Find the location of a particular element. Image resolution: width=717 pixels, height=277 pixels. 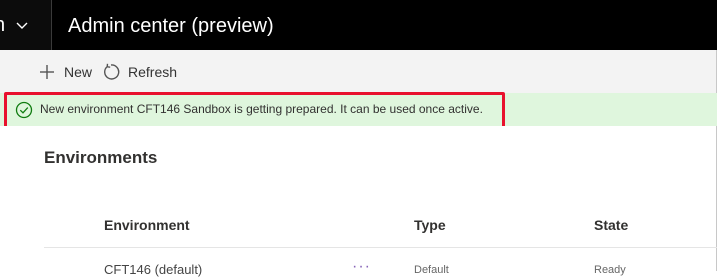

app-launcher-area: n is located at coordinates (25, 25).